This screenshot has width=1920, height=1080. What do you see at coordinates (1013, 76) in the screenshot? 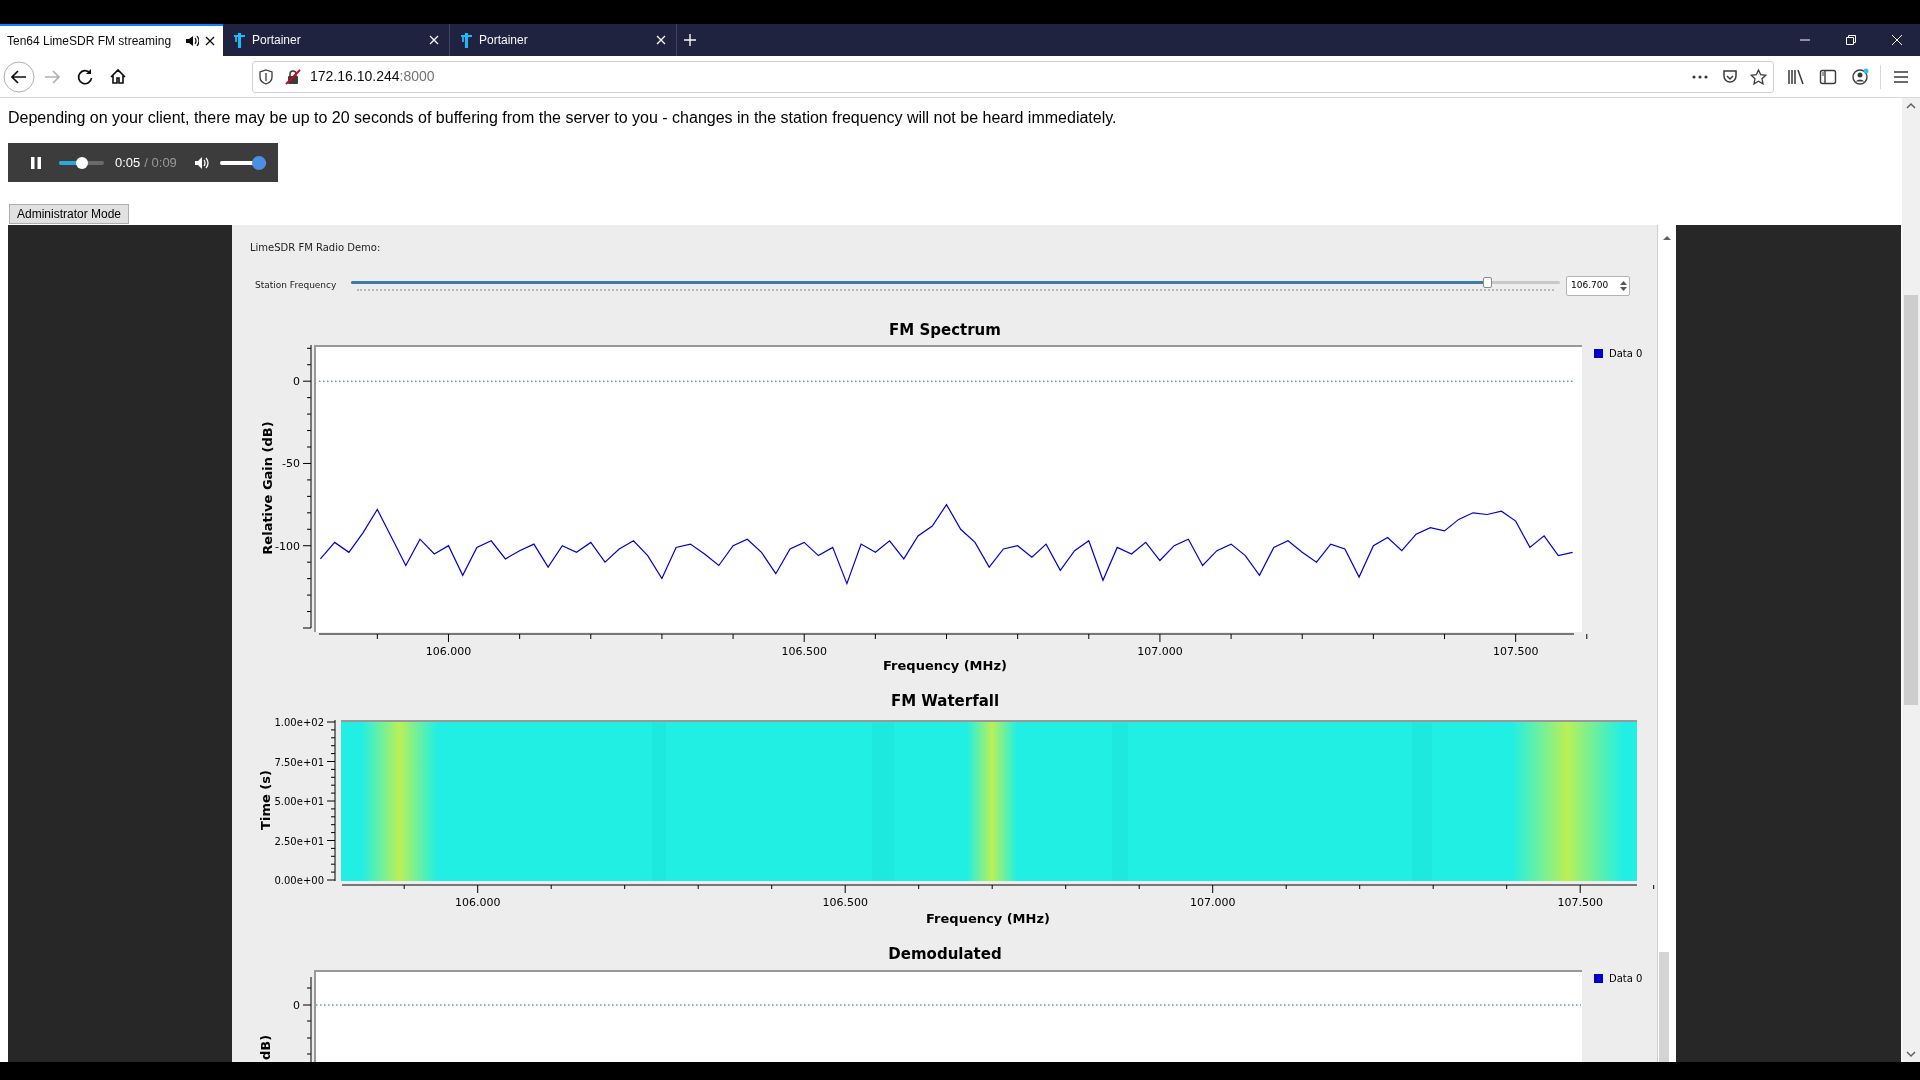
I see `address-field: 172.16.10.244:8000` at bounding box center [1013, 76].